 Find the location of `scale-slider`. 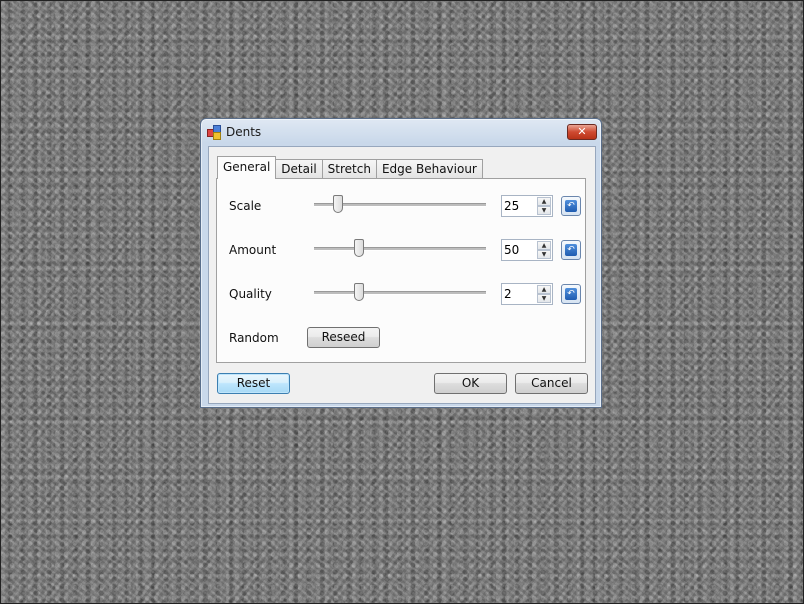

scale-slider is located at coordinates (400, 205).